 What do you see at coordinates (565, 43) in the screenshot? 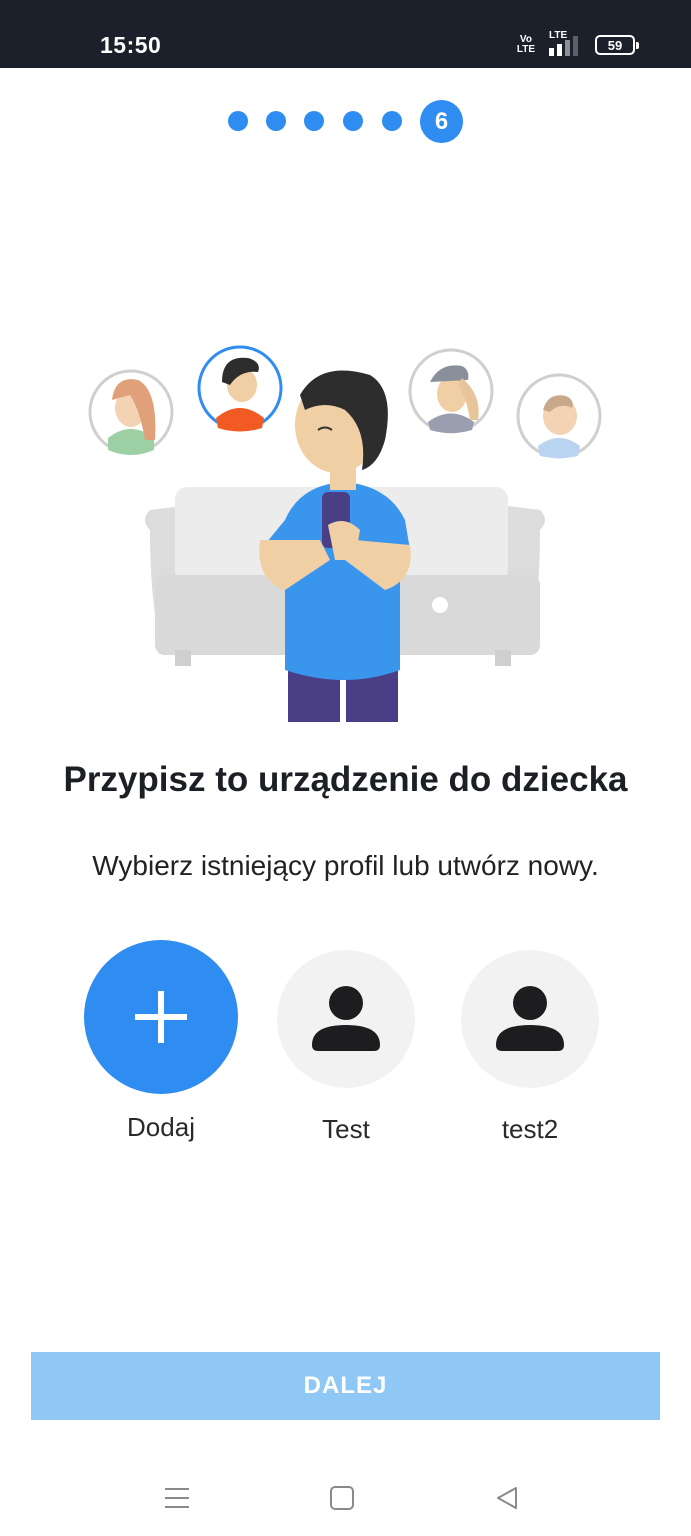
I see `signal-icon: LTE` at bounding box center [565, 43].